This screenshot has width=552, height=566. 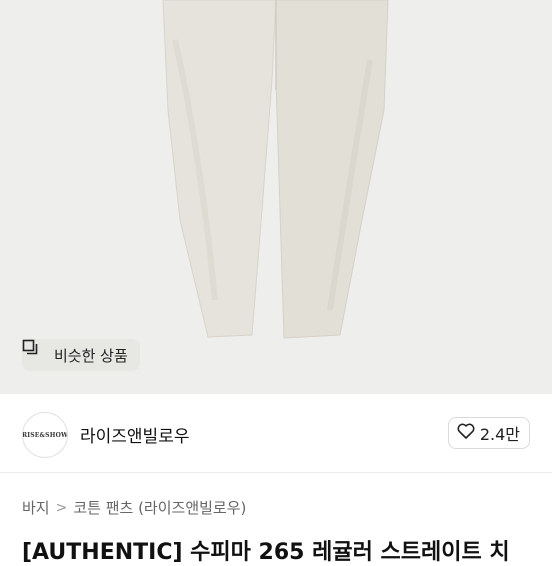 I want to click on similar-items-label: 비슷한 상품, so click(x=91, y=355).